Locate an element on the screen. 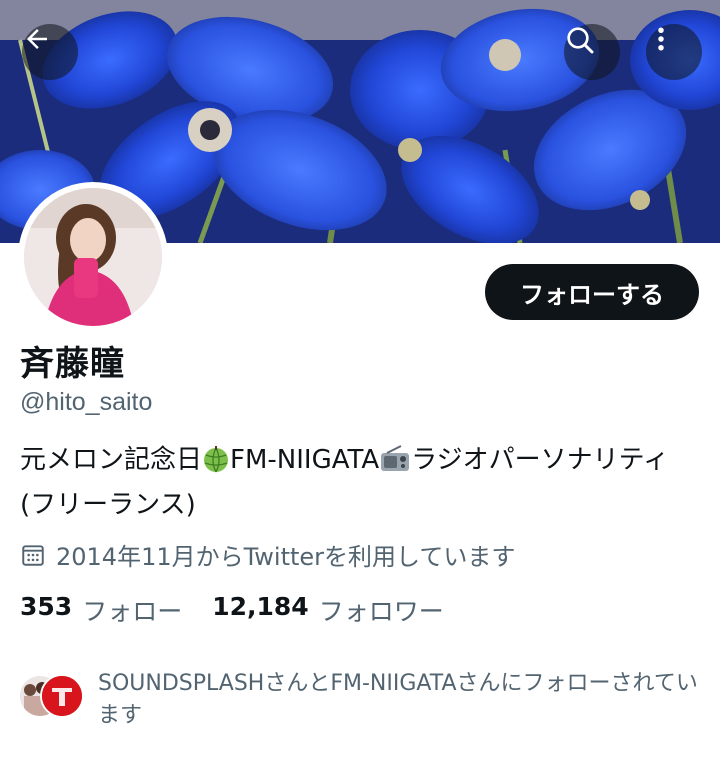 This screenshot has width=720, height=778. arrow-left-icon is located at coordinates (37, 39).